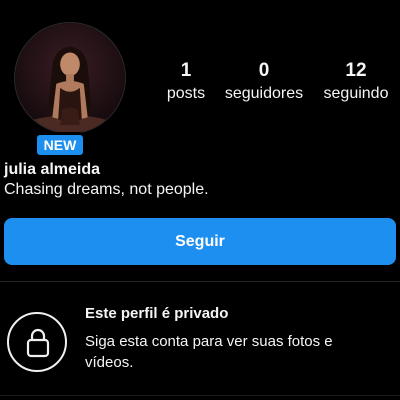 The width and height of the screenshot is (400, 400). I want to click on profile-bio: Chasing dreams, not people., so click(106, 189).